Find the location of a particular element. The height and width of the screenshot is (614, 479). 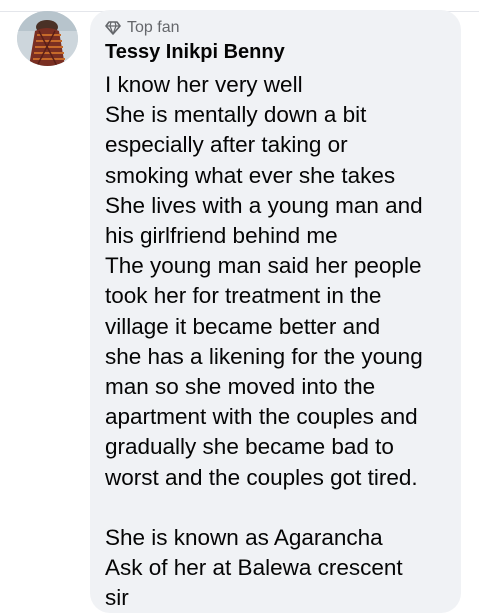

avatar-image is located at coordinates (47, 38).